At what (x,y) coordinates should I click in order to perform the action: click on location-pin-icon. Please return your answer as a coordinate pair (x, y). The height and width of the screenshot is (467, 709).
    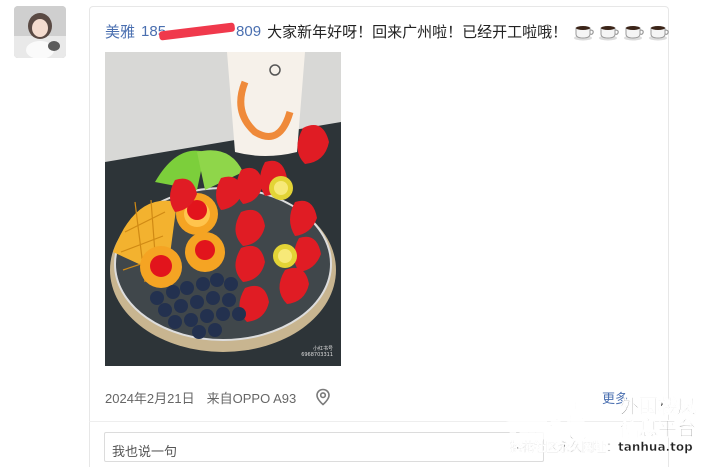
    Looking at the image, I should click on (323, 397).